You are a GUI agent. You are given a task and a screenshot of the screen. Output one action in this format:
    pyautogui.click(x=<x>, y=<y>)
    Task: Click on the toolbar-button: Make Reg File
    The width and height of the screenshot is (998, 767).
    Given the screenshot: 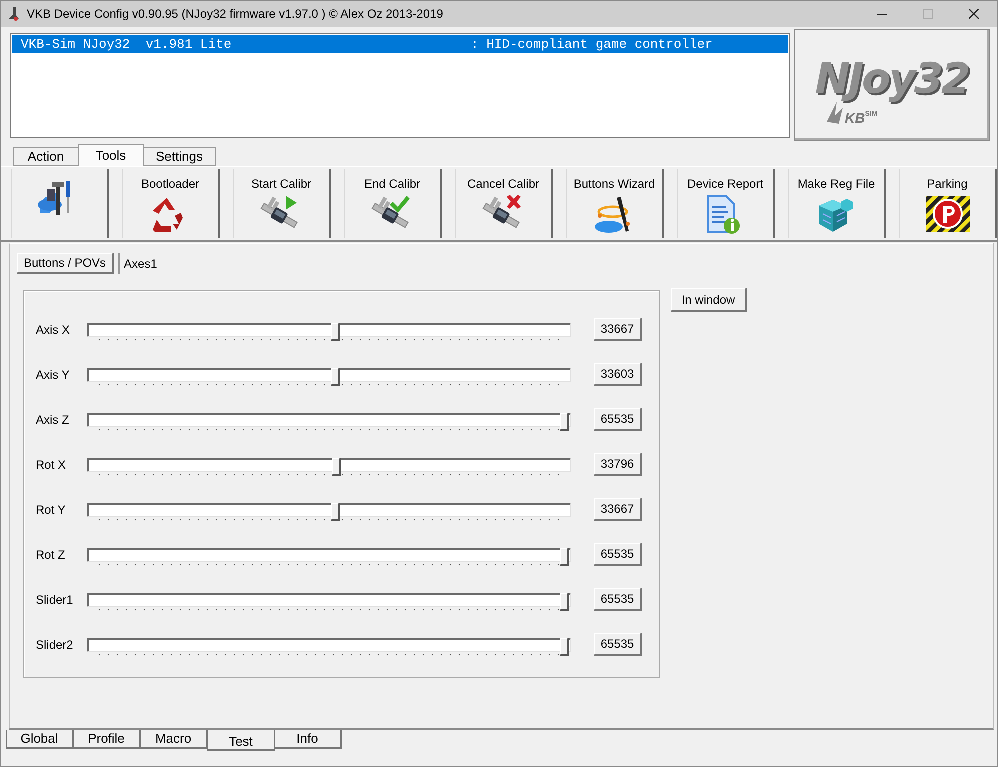 What is the action you would take?
    pyautogui.click(x=837, y=203)
    